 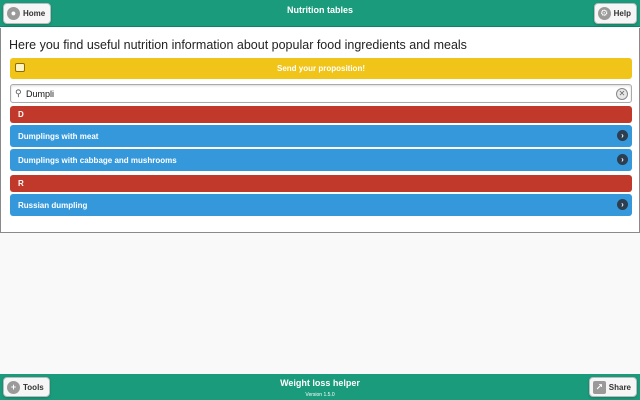 I want to click on help-button: ⚙ Help, so click(x=615, y=13).